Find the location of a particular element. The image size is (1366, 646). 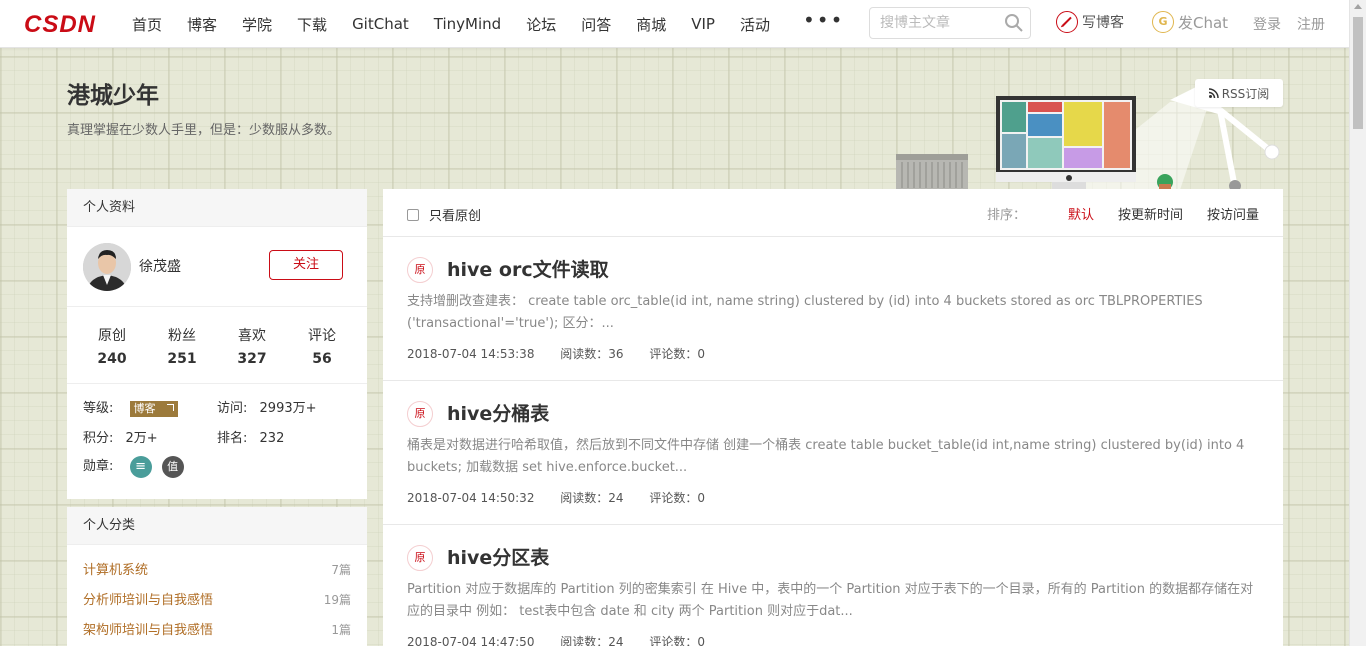

article-date: 2018-07-04 14:50:32 is located at coordinates (471, 498).